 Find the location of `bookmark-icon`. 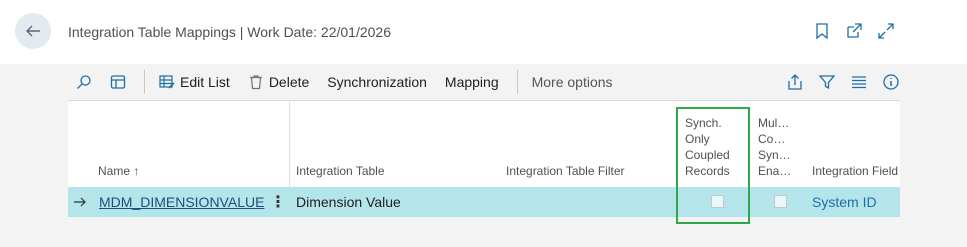

bookmark-icon is located at coordinates (822, 31).